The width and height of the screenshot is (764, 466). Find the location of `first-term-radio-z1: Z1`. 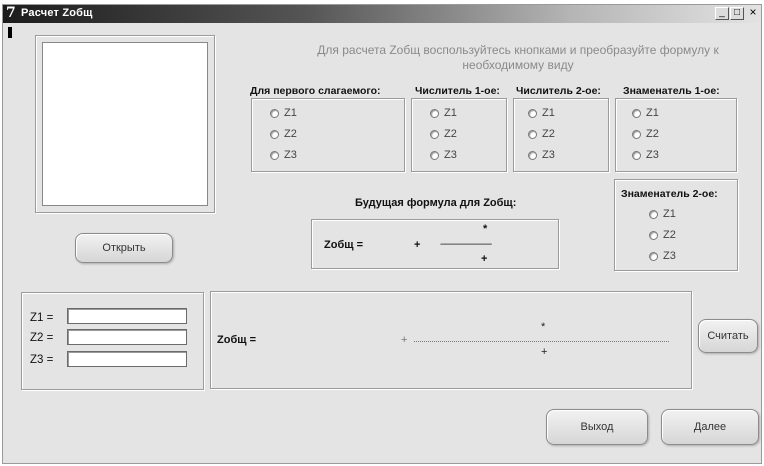

first-term-radio-z1: Z1 is located at coordinates (283, 113).